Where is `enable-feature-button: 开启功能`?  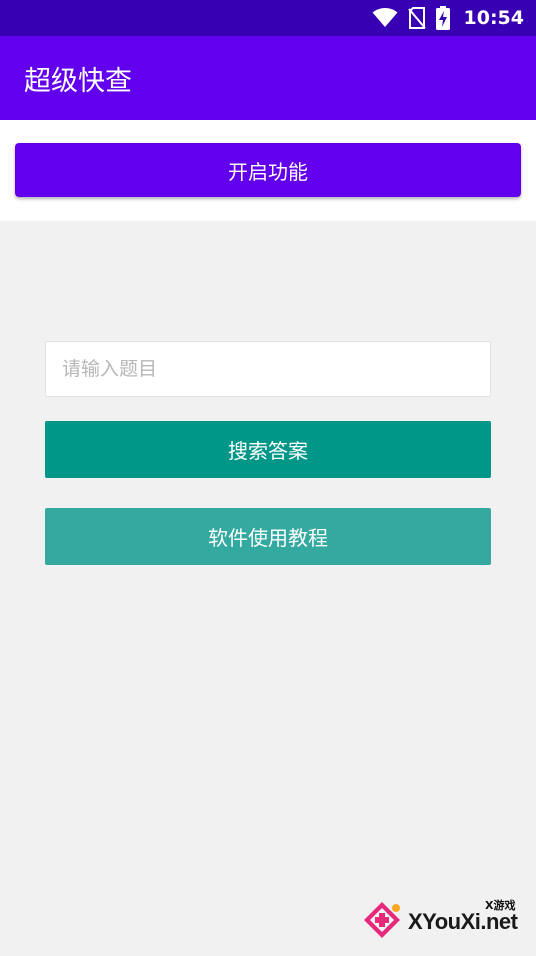
enable-feature-button: 开启功能 is located at coordinates (268, 170).